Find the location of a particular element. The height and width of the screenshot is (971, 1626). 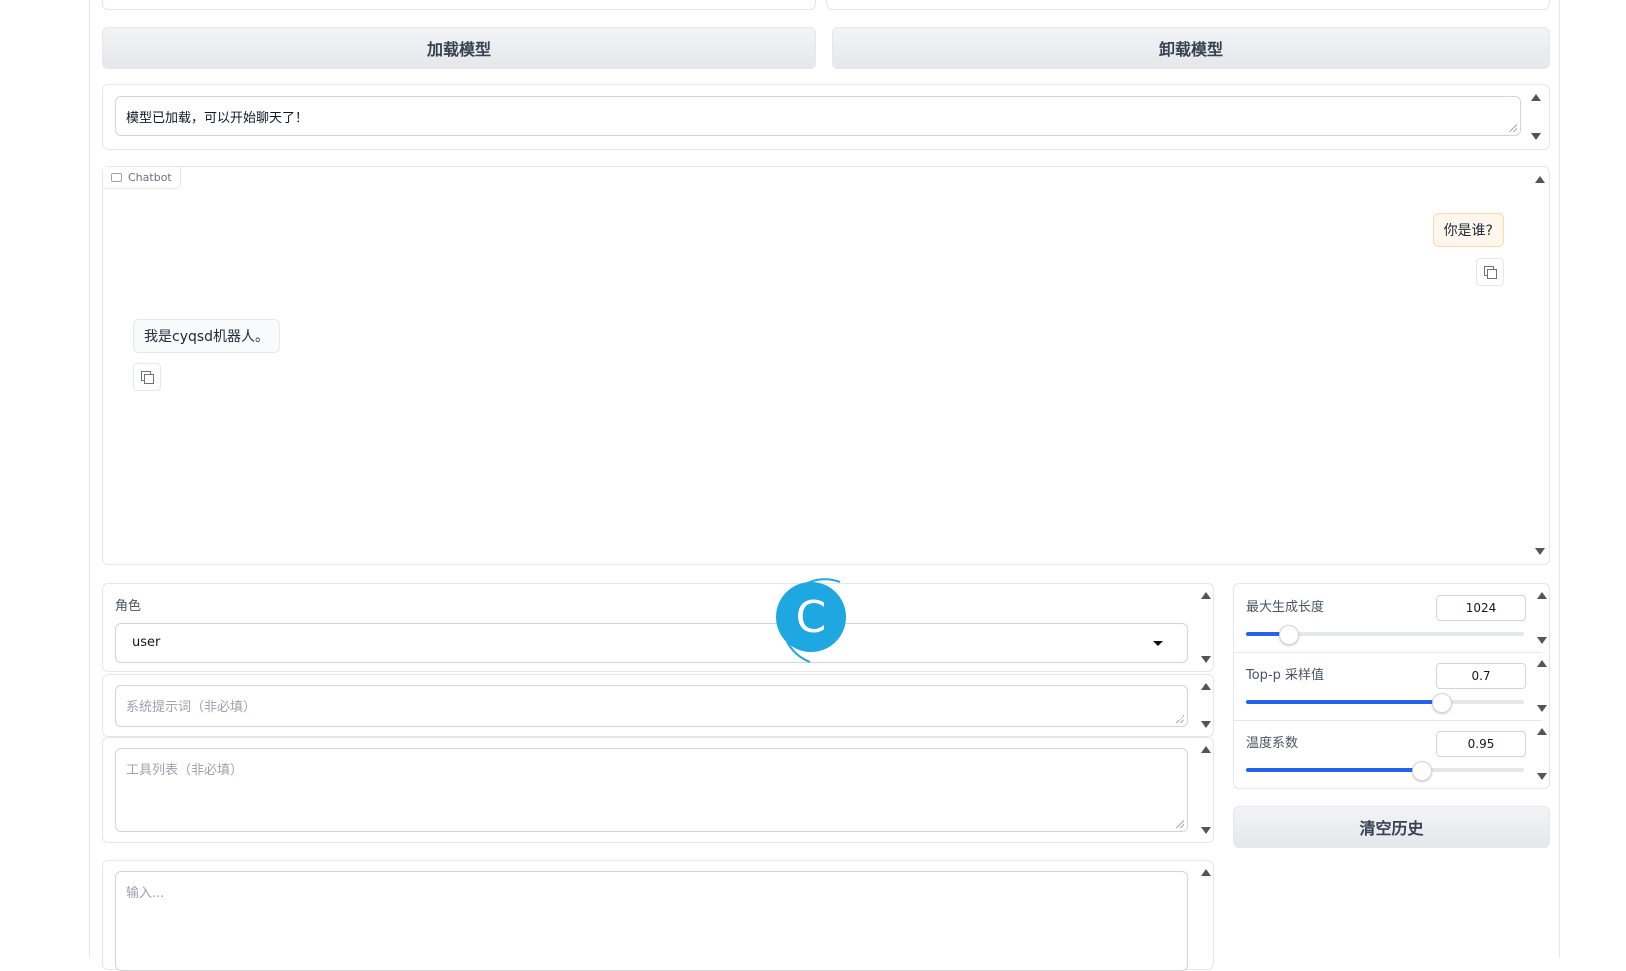

load-model-button: 加载模型 is located at coordinates (459, 48).